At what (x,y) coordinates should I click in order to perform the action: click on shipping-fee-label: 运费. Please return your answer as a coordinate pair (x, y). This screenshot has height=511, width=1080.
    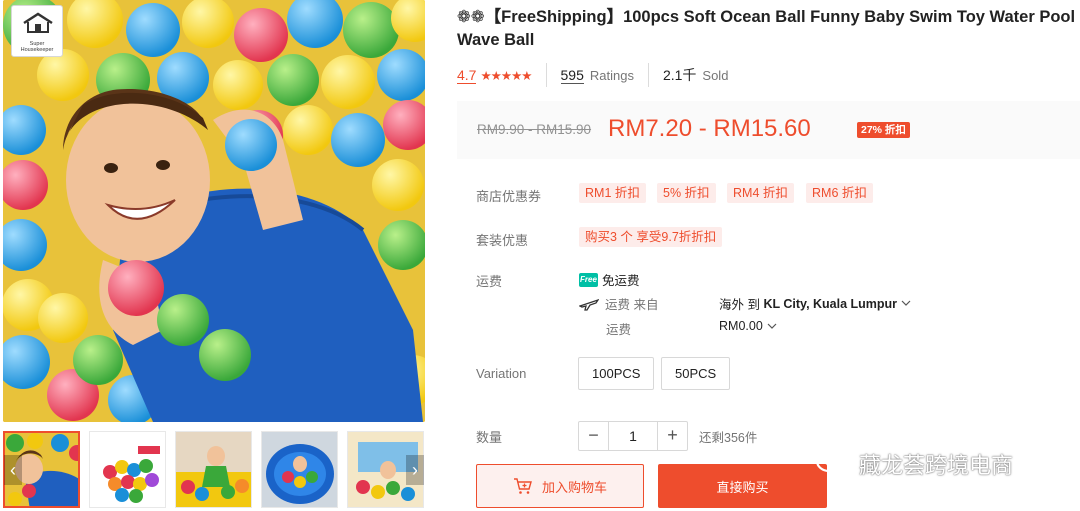
    Looking at the image, I should click on (619, 330).